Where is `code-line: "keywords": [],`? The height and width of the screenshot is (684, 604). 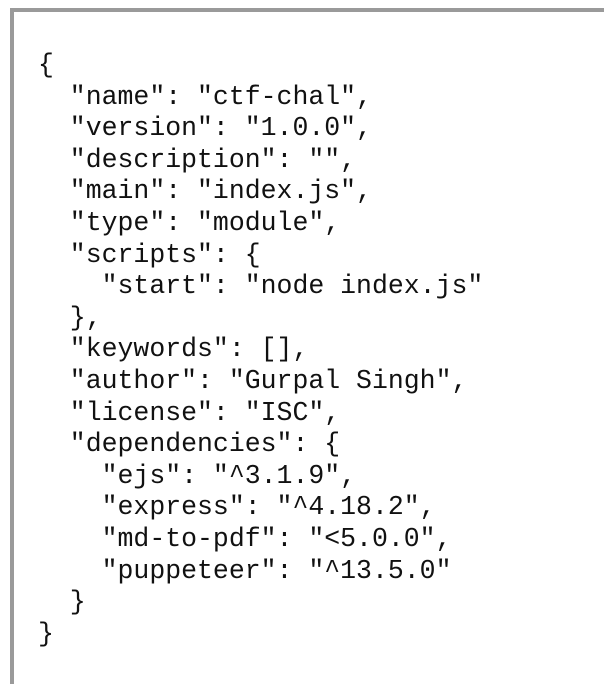 code-line: "keywords": [], is located at coordinates (173, 349).